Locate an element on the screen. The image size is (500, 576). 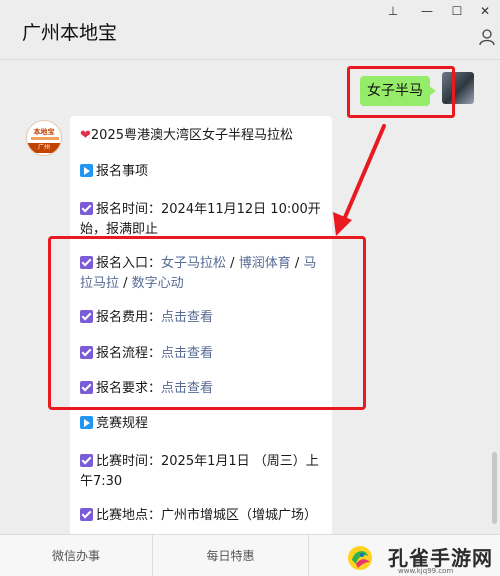
pin-icon: ⊥ is located at coordinates (393, 11).